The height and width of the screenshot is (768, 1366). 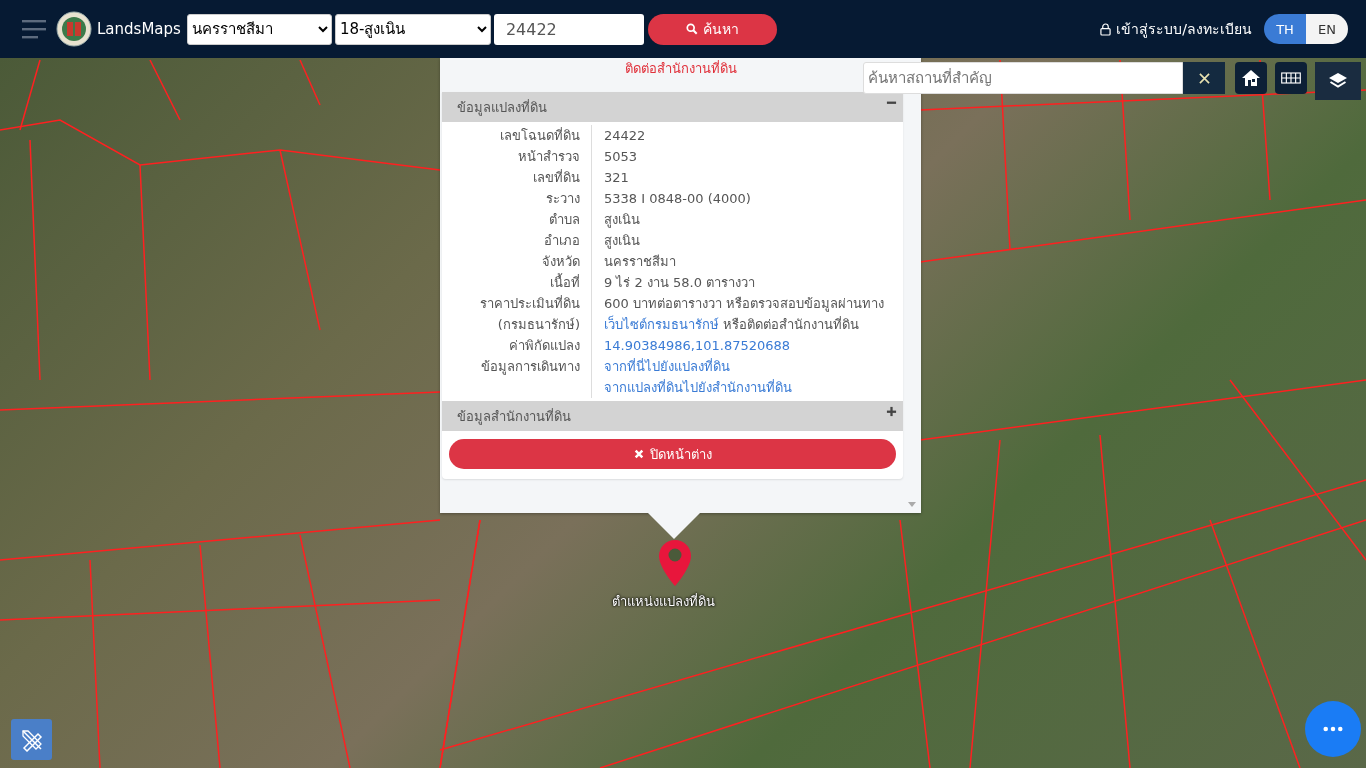 I want to click on field-value: 600 บาทต่อตารางวา หรือตรวจสอบข้อมูลผ่านทาง, so click(x=744, y=304).